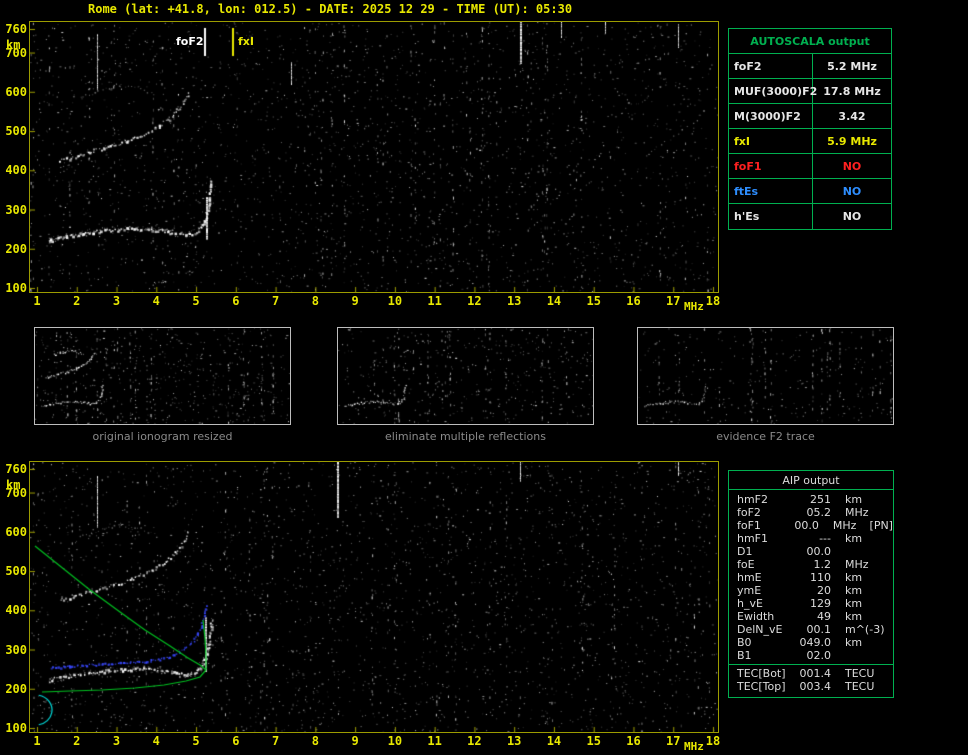 The height and width of the screenshot is (755, 968). I want to click on thumbnail-evidence-canvas, so click(765, 376).